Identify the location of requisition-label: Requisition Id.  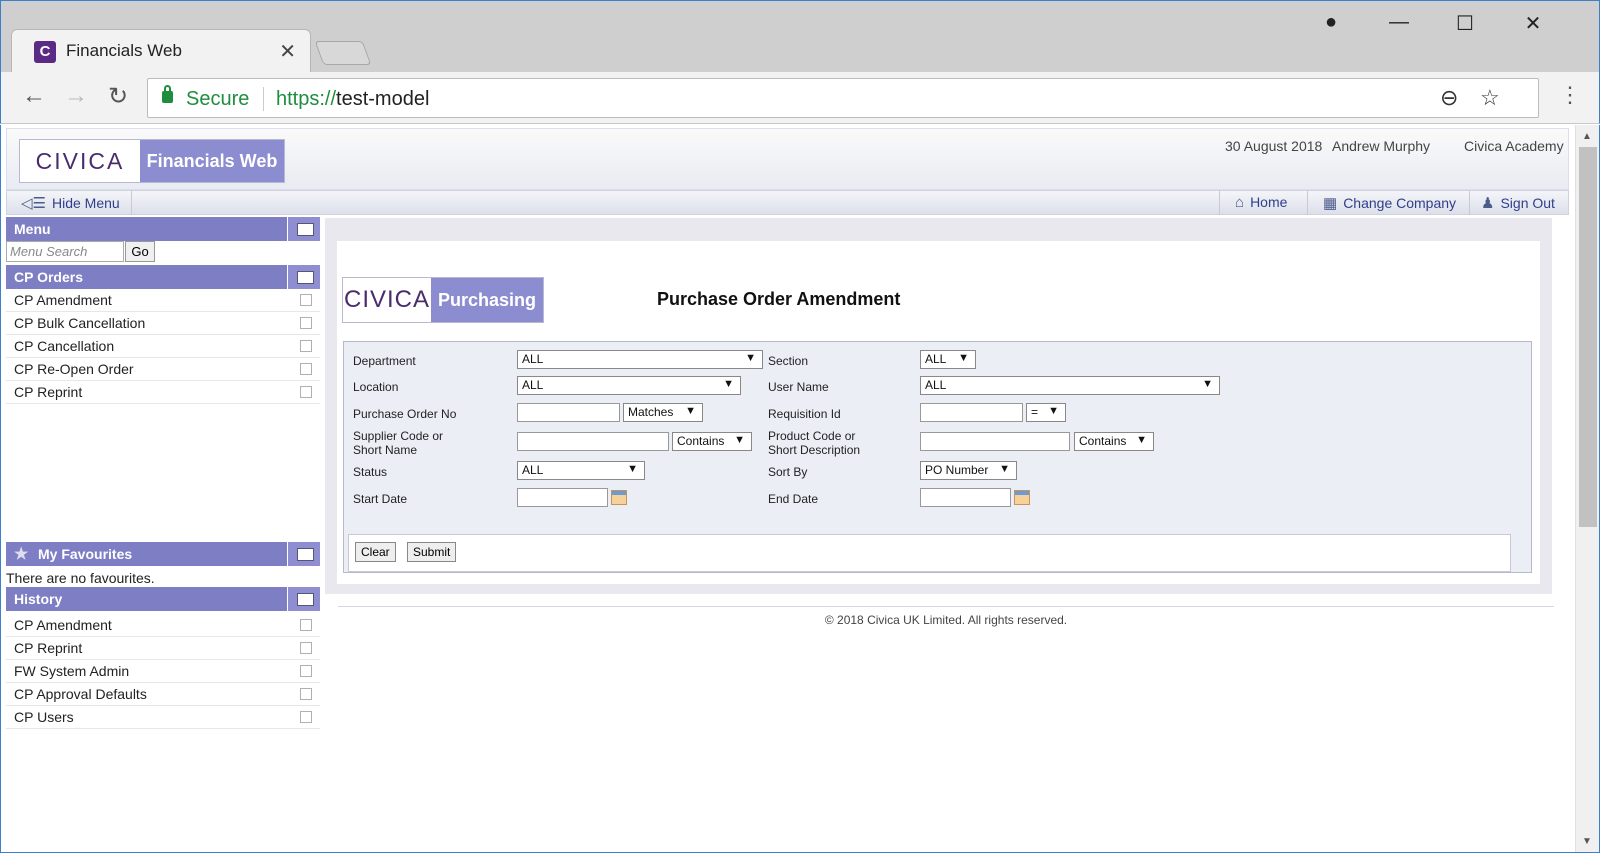
(804, 414).